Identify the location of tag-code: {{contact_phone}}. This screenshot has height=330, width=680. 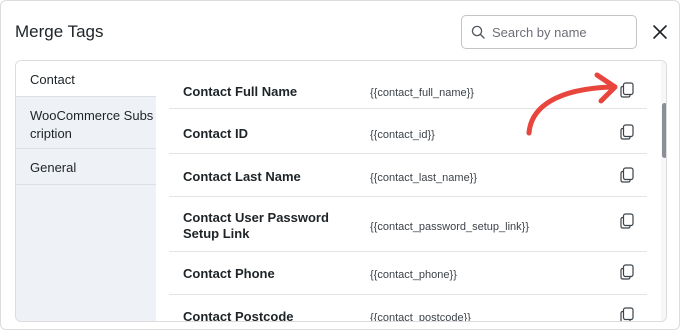
(413, 275).